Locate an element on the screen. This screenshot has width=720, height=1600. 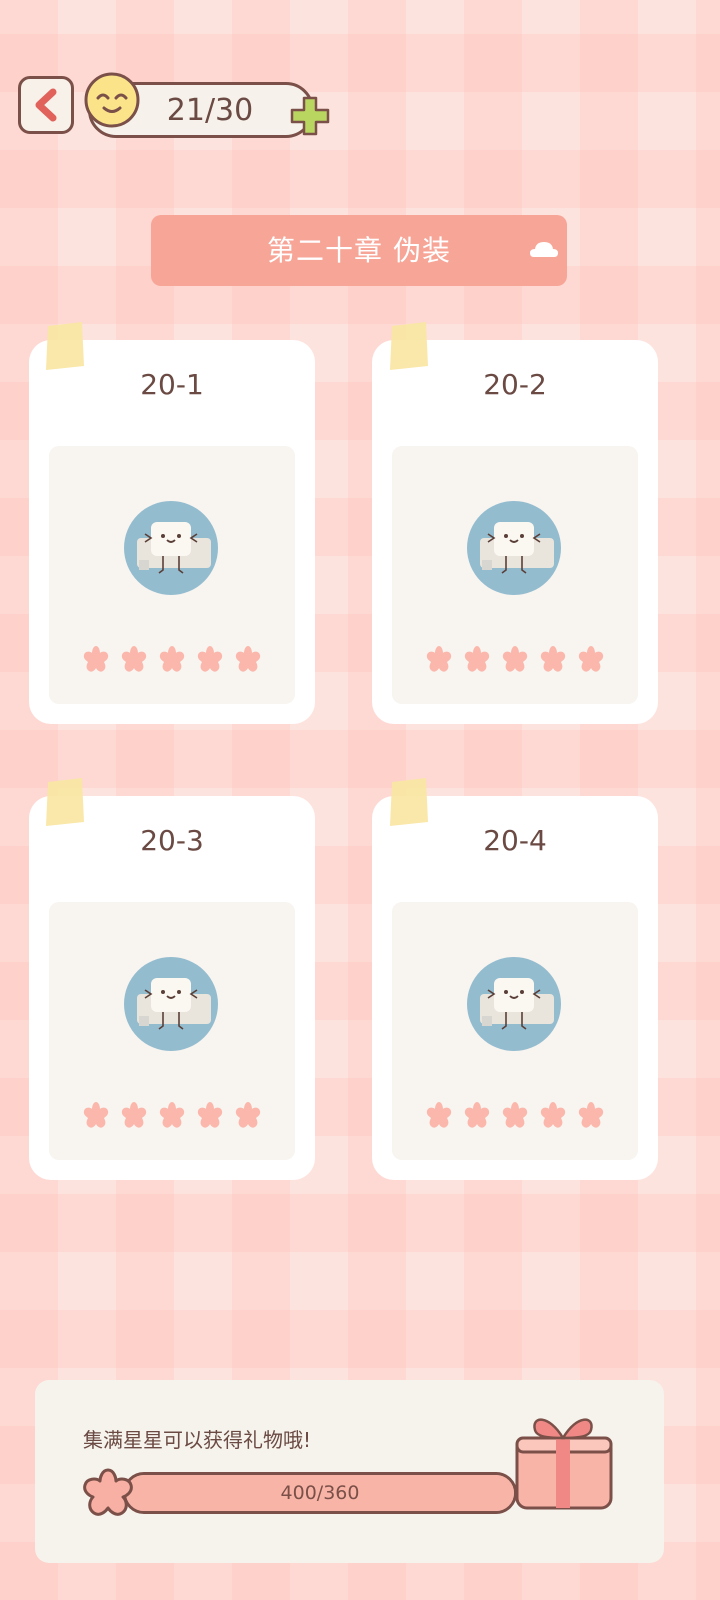
reward-message: 集满星星可以获得礼物哦! is located at coordinates (197, 1440).